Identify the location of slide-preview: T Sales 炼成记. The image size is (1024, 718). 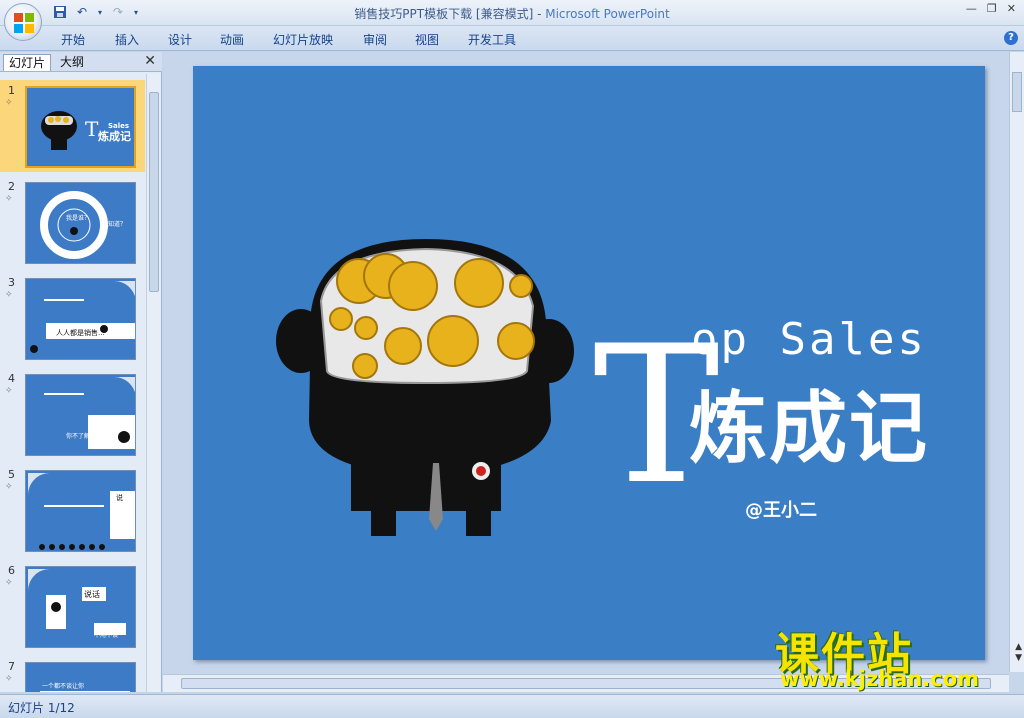
(80, 127).